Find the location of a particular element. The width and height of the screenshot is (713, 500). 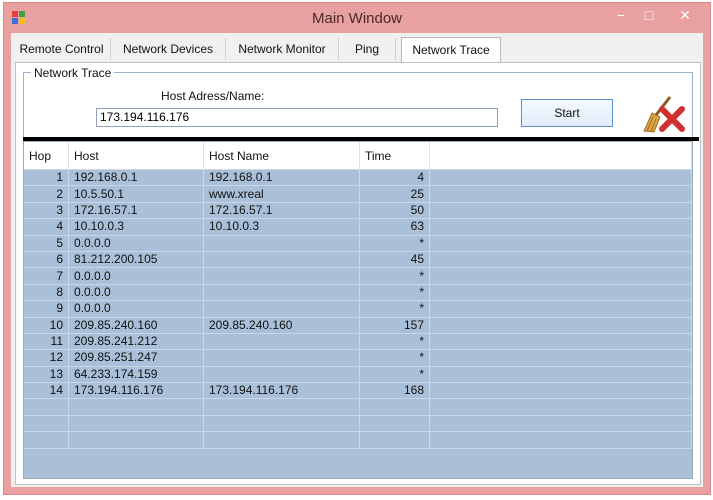

close-icon: ✕ is located at coordinates (685, 15).